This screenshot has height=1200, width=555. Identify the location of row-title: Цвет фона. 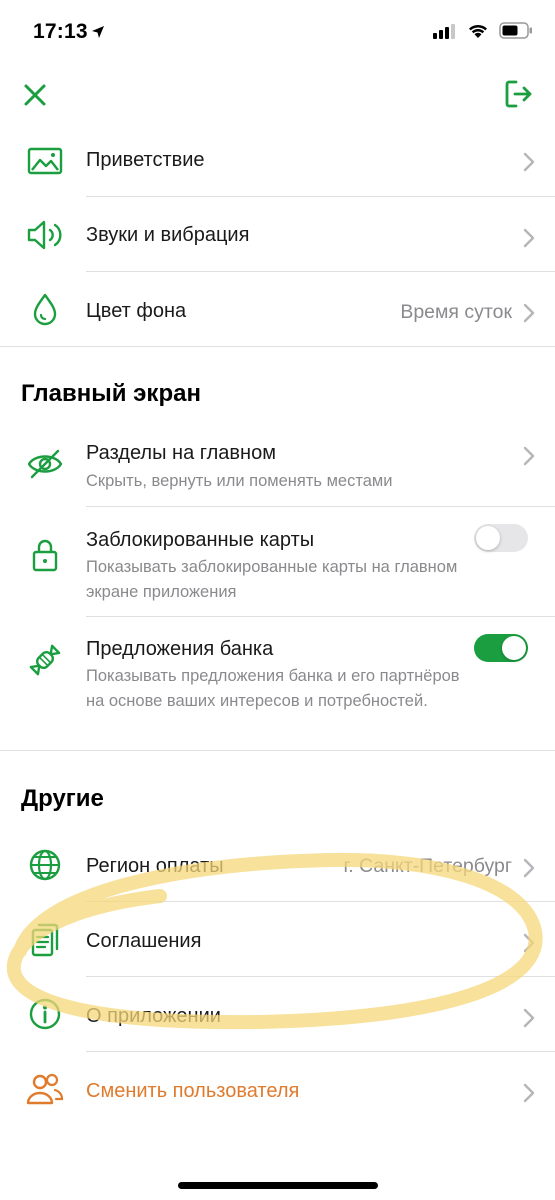
(136, 311).